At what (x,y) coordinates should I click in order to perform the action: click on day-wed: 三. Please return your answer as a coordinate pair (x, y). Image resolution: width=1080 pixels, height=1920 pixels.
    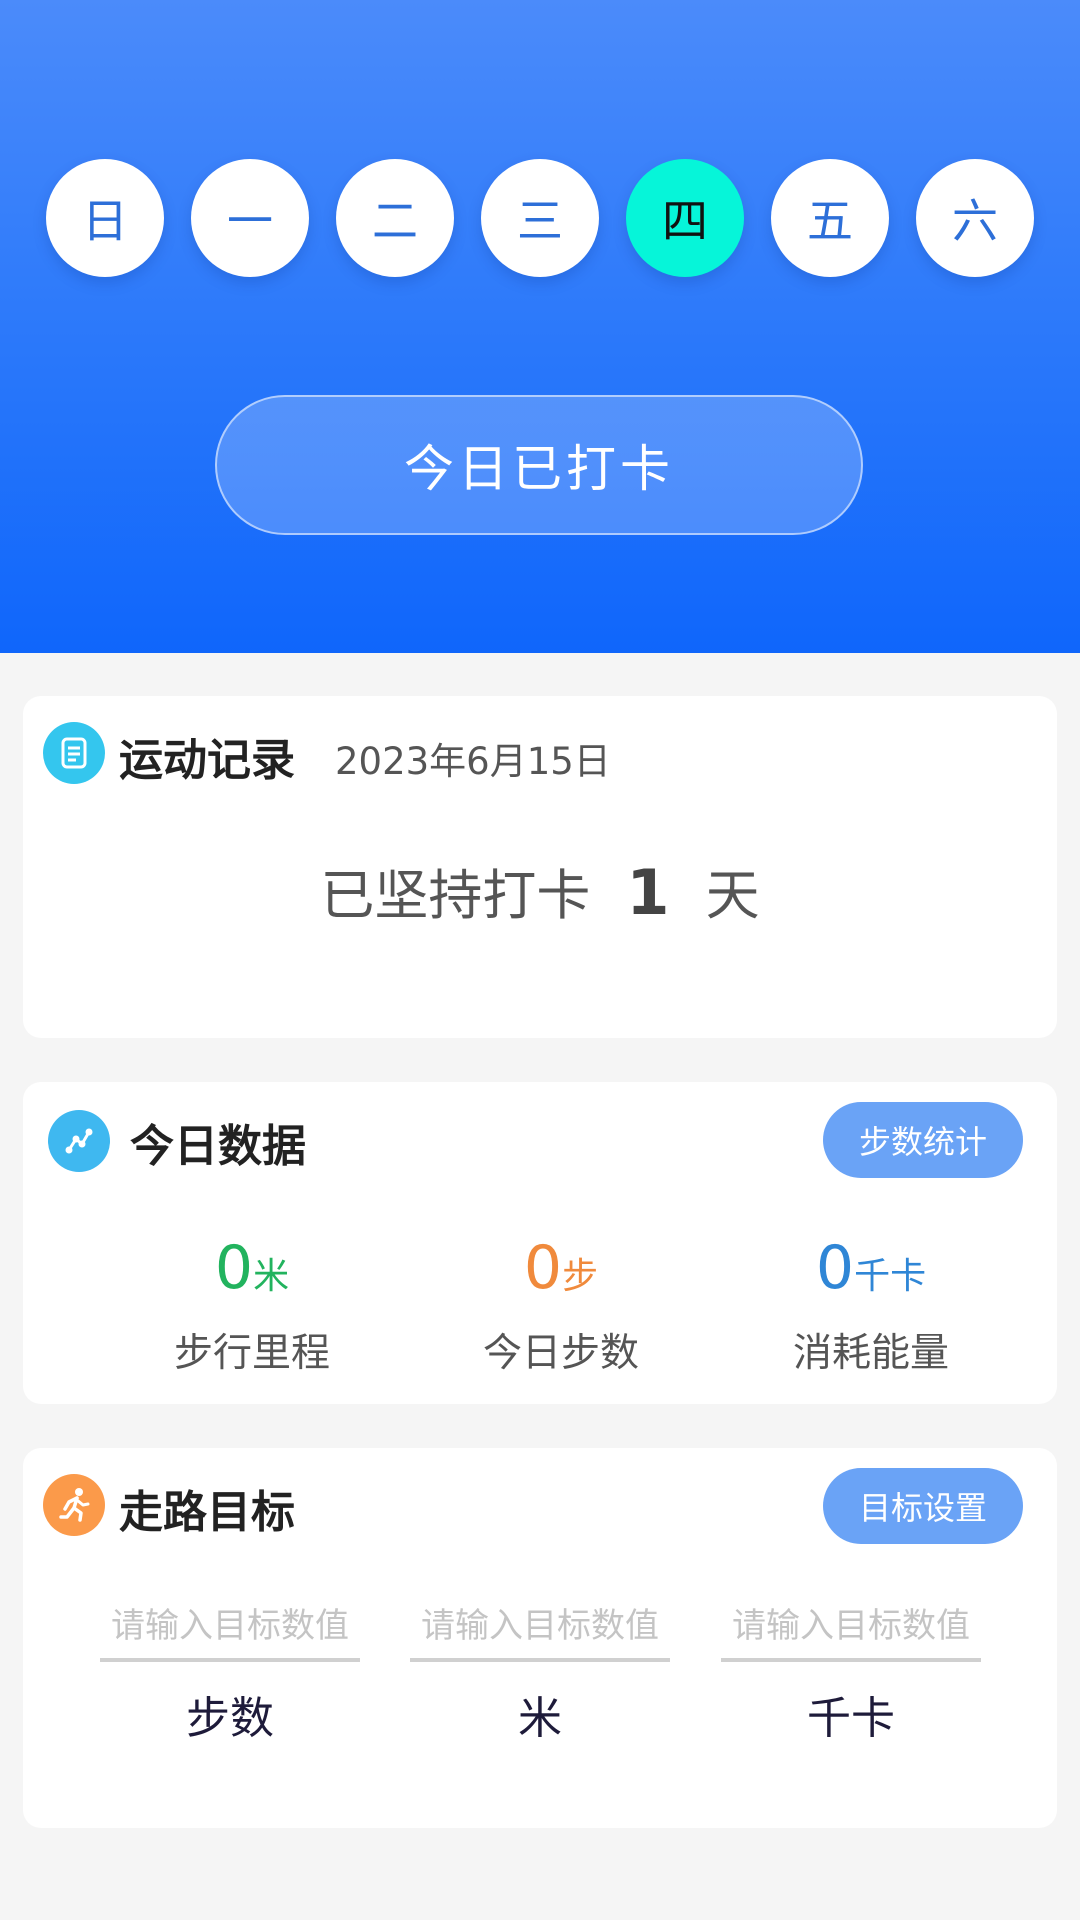
    Looking at the image, I should click on (540, 218).